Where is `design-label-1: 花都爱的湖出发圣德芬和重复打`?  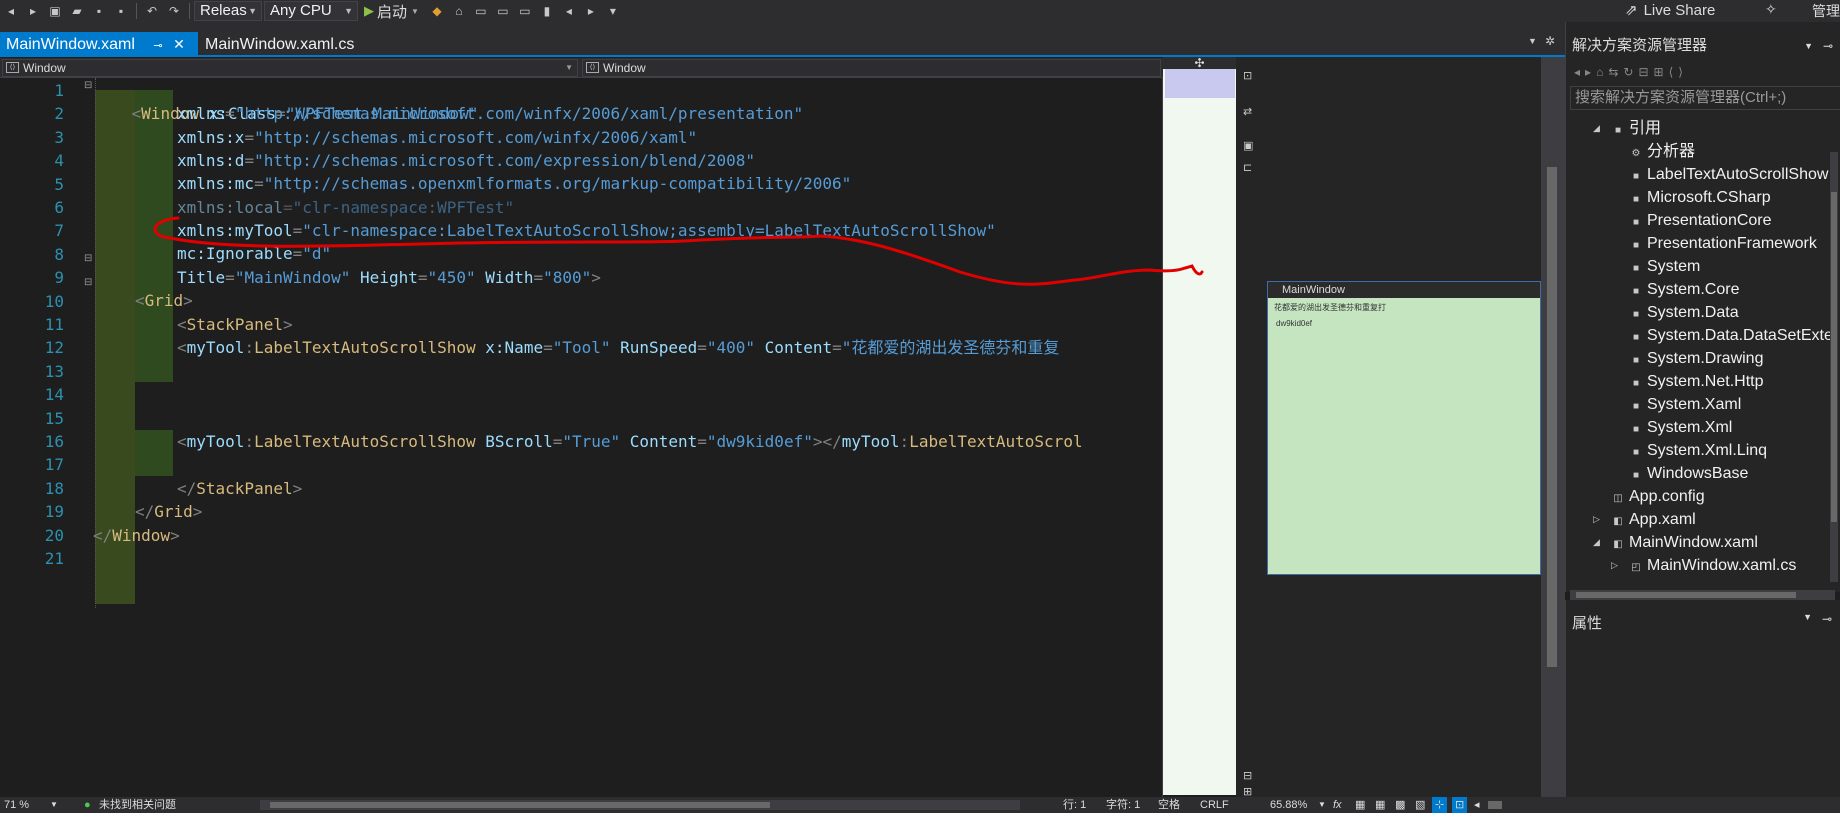 design-label-1: 花都爱的湖出发圣德芬和重复打 is located at coordinates (1404, 305).